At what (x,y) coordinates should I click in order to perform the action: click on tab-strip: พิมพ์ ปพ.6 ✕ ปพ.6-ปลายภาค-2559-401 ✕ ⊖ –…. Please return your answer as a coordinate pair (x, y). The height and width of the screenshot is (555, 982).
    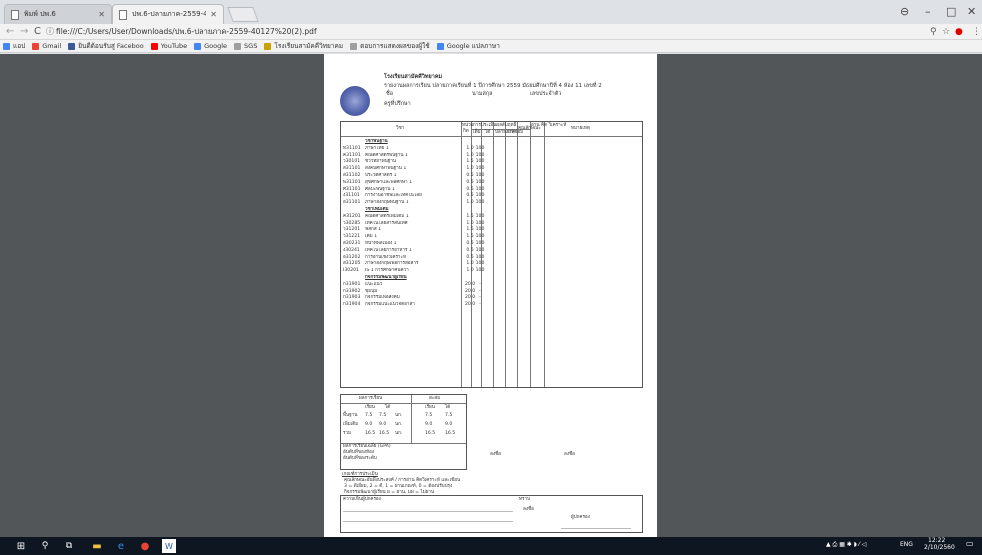
    Looking at the image, I should click on (491, 12).